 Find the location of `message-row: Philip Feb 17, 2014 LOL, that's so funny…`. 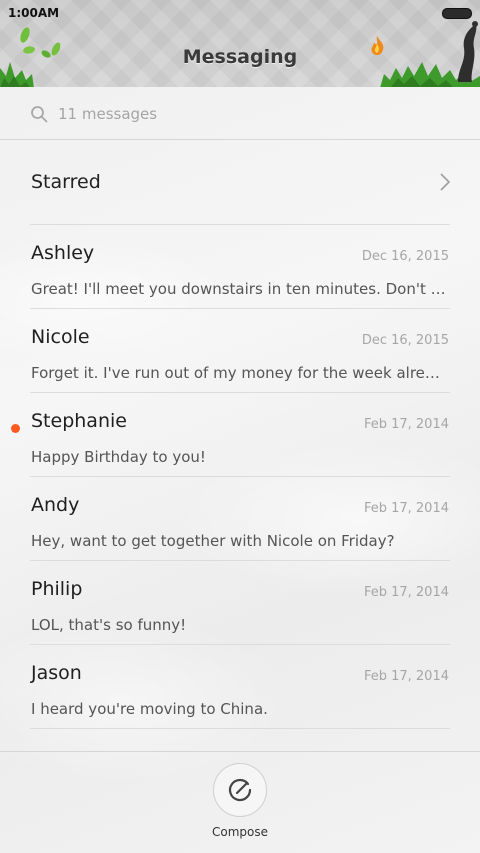

message-row: Philip Feb 17, 2014 LOL, that's so funny… is located at coordinates (240, 602).